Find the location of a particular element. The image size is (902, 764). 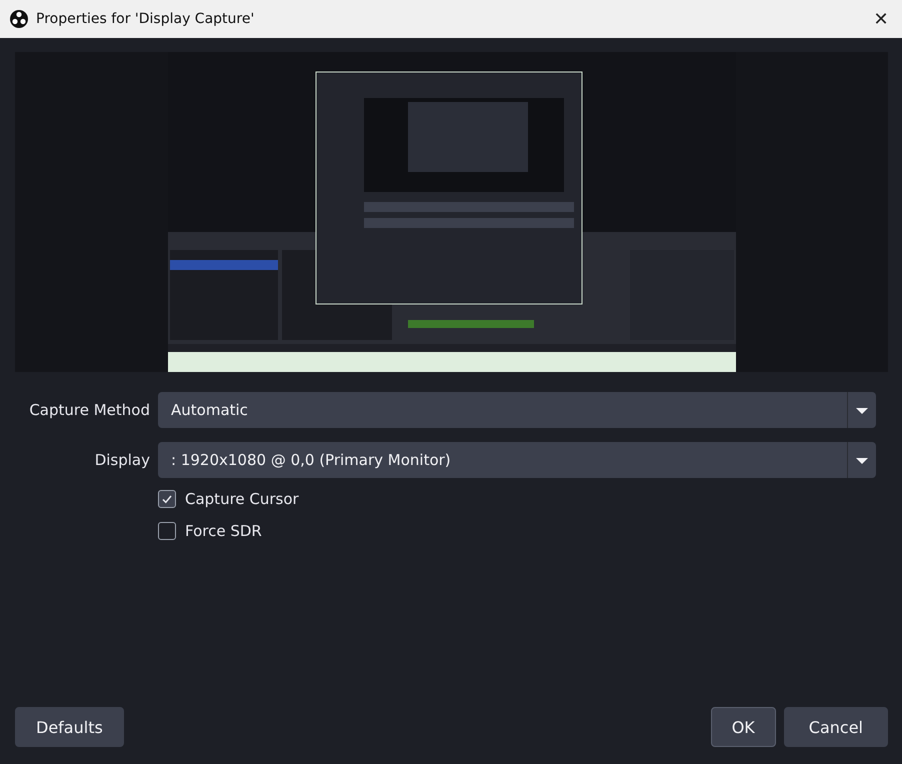

dropdown-field: : 1920x1080 @ 0,0 (Primary Monitor) is located at coordinates (517, 460).